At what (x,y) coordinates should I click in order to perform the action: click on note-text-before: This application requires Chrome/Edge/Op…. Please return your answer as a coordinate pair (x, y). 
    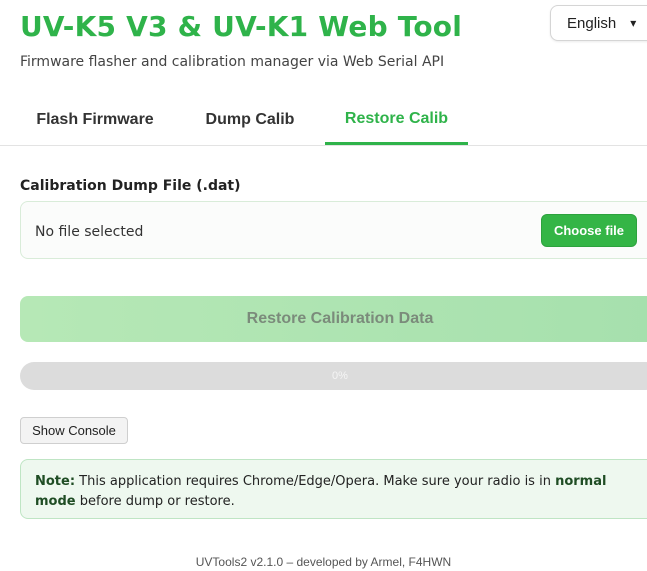
    Looking at the image, I should click on (315, 481).